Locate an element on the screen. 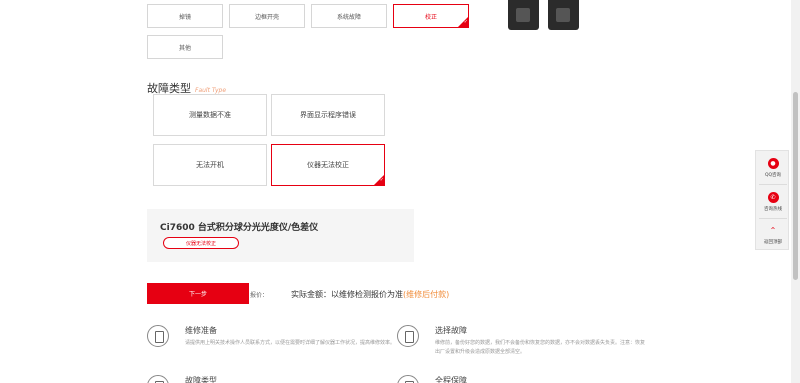 The height and width of the screenshot is (383, 800). info-title: 选择故障 is located at coordinates (451, 330).